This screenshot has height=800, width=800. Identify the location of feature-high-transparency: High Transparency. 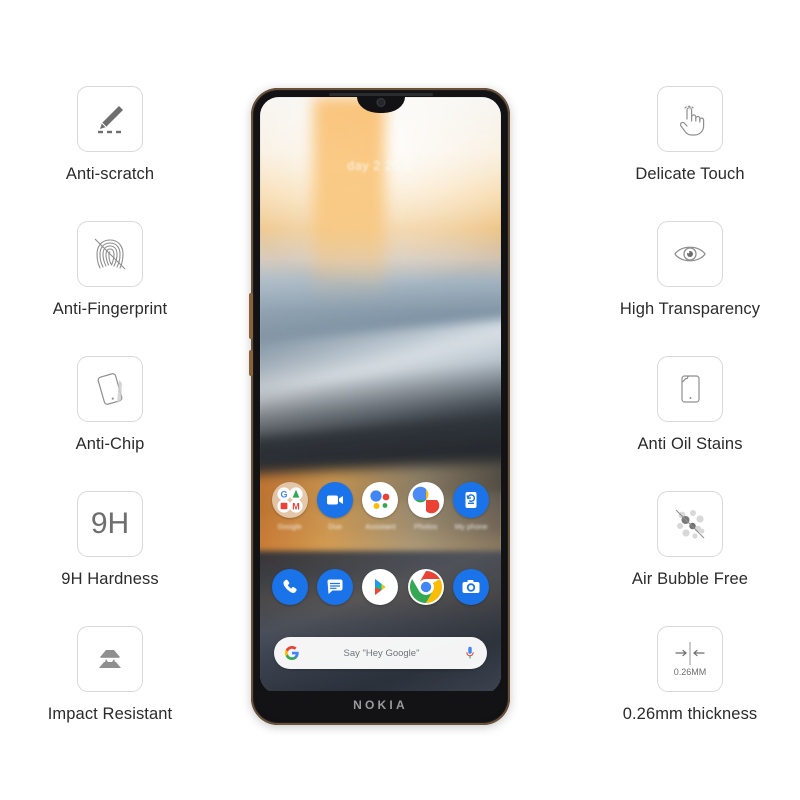
(690, 270).